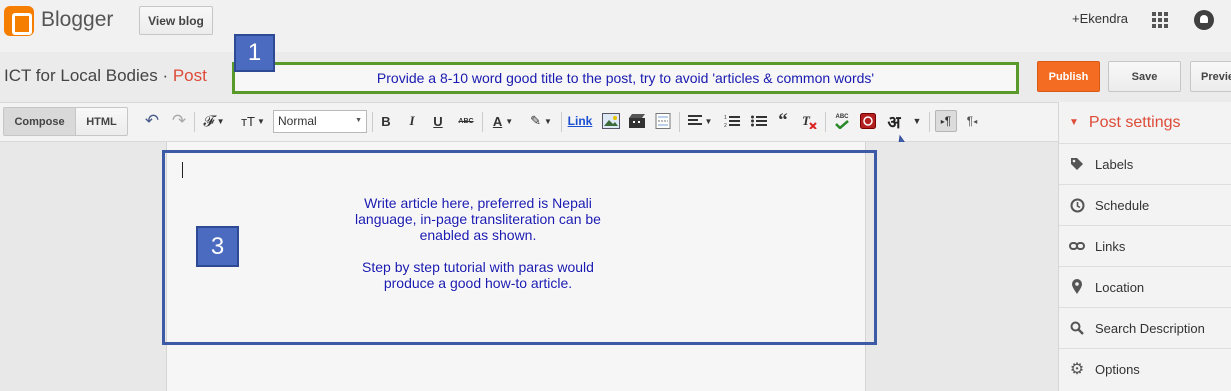 The width and height of the screenshot is (1231, 391). Describe the element at coordinates (179, 121) in the screenshot. I see `redo-icon: ↷` at that location.